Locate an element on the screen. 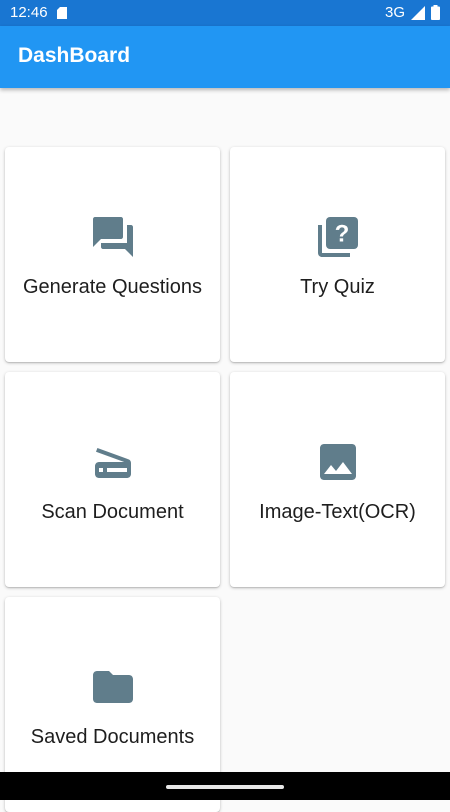 The width and height of the screenshot is (450, 812). network-type: 3G is located at coordinates (394, 12).